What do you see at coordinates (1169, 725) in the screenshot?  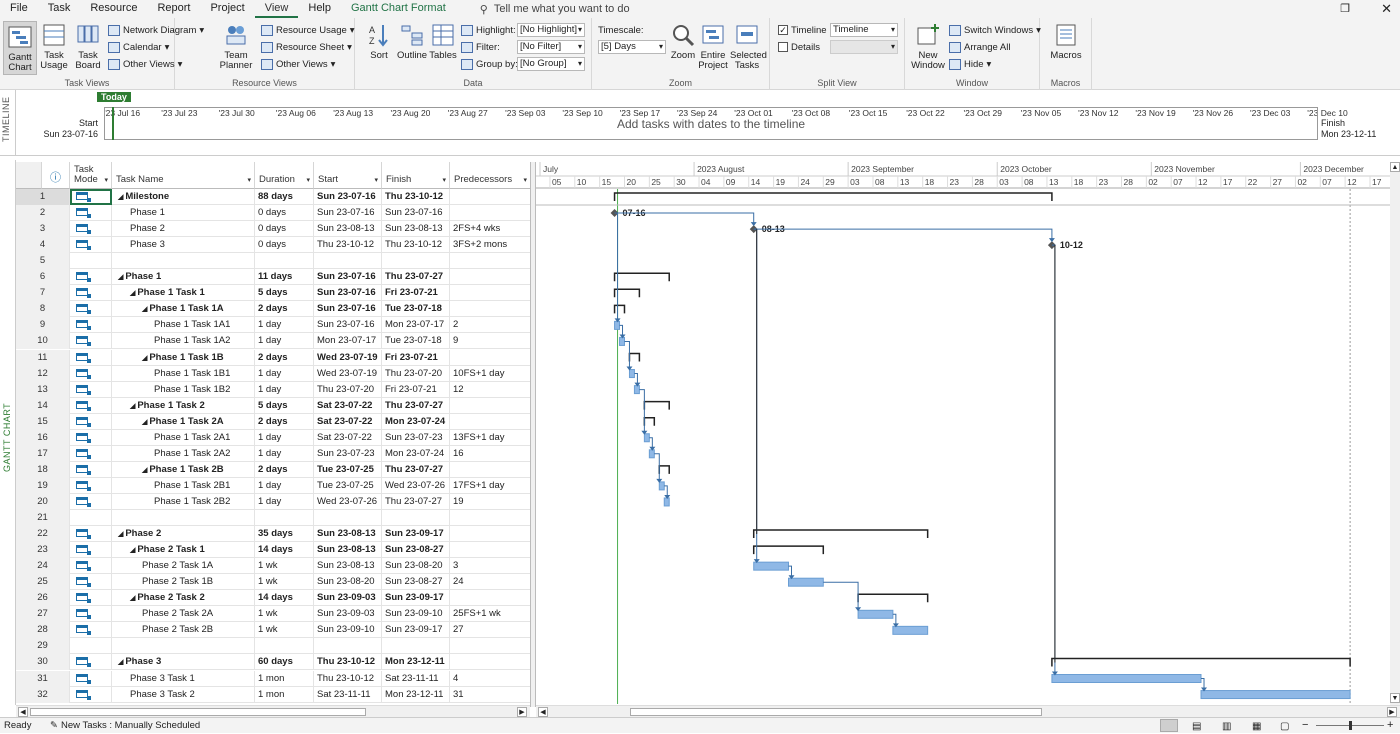 I see `gantt-view-shortcut-icon` at bounding box center [1169, 725].